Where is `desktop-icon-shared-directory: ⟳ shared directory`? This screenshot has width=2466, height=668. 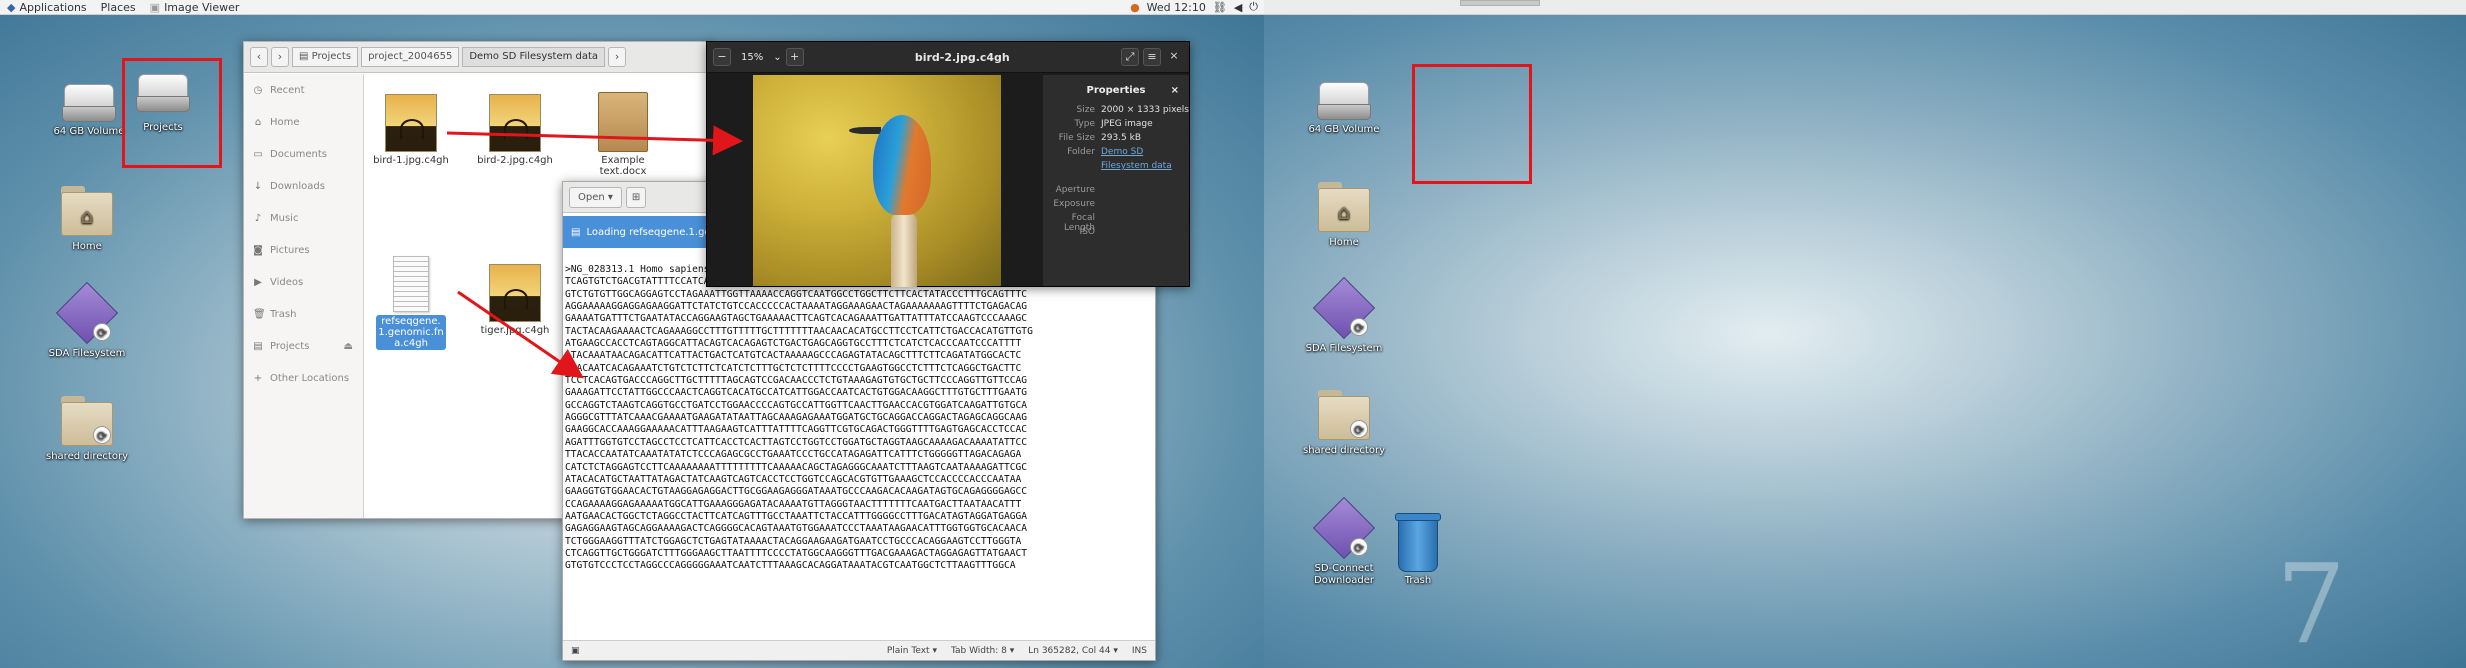
desktop-icon-shared-directory: ⟳ shared directory is located at coordinates (87, 427).